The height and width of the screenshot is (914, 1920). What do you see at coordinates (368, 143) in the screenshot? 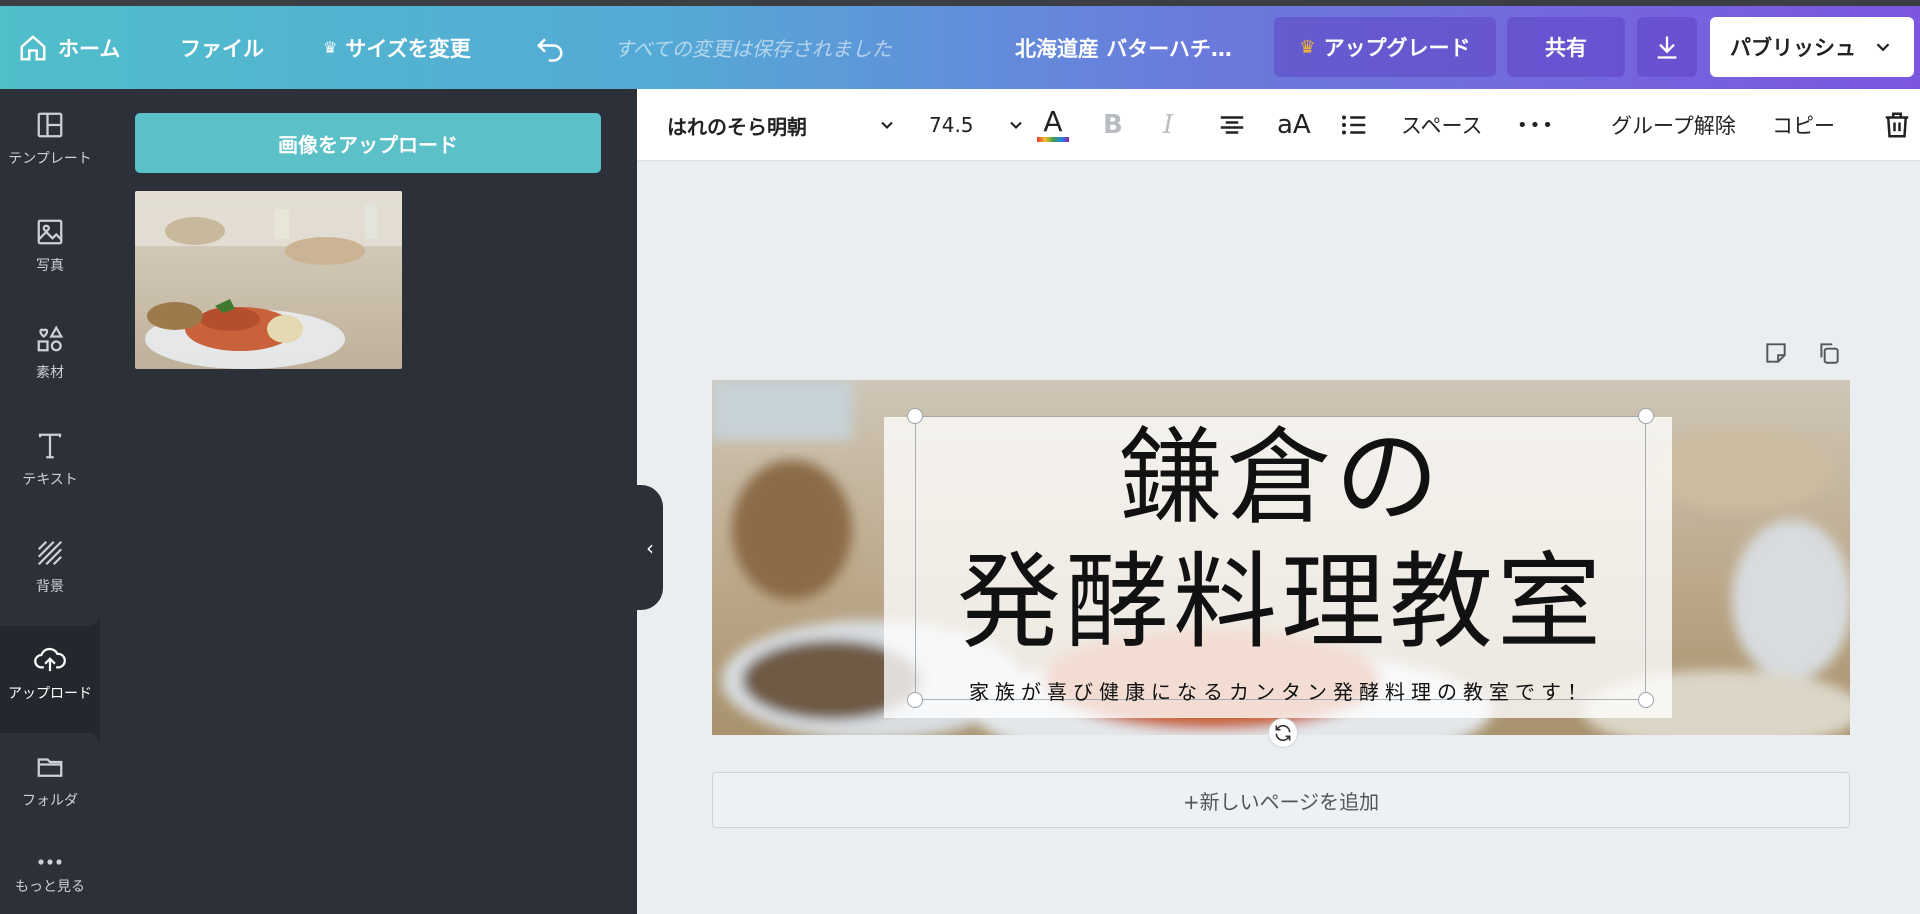
I see `upload-image-button: 画像をアップロード` at bounding box center [368, 143].